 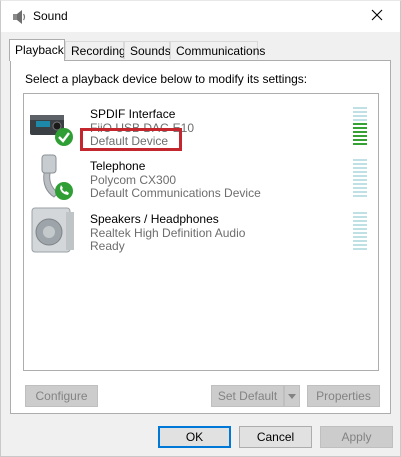 I want to click on speaker-icon, so click(x=19, y=17).